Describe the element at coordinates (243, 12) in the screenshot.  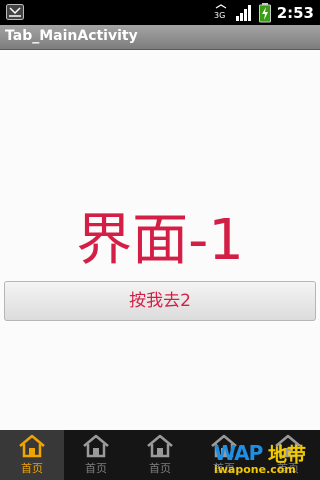
I see `signal-icon` at that location.